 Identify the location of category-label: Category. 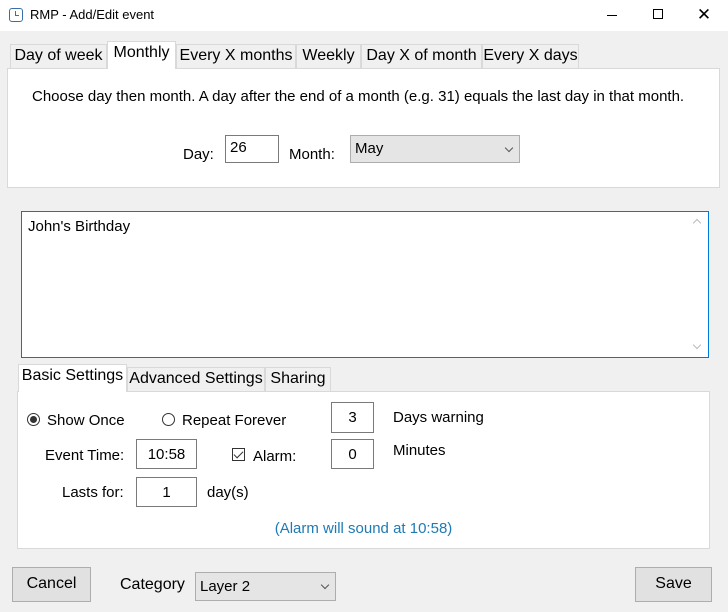
(152, 584).